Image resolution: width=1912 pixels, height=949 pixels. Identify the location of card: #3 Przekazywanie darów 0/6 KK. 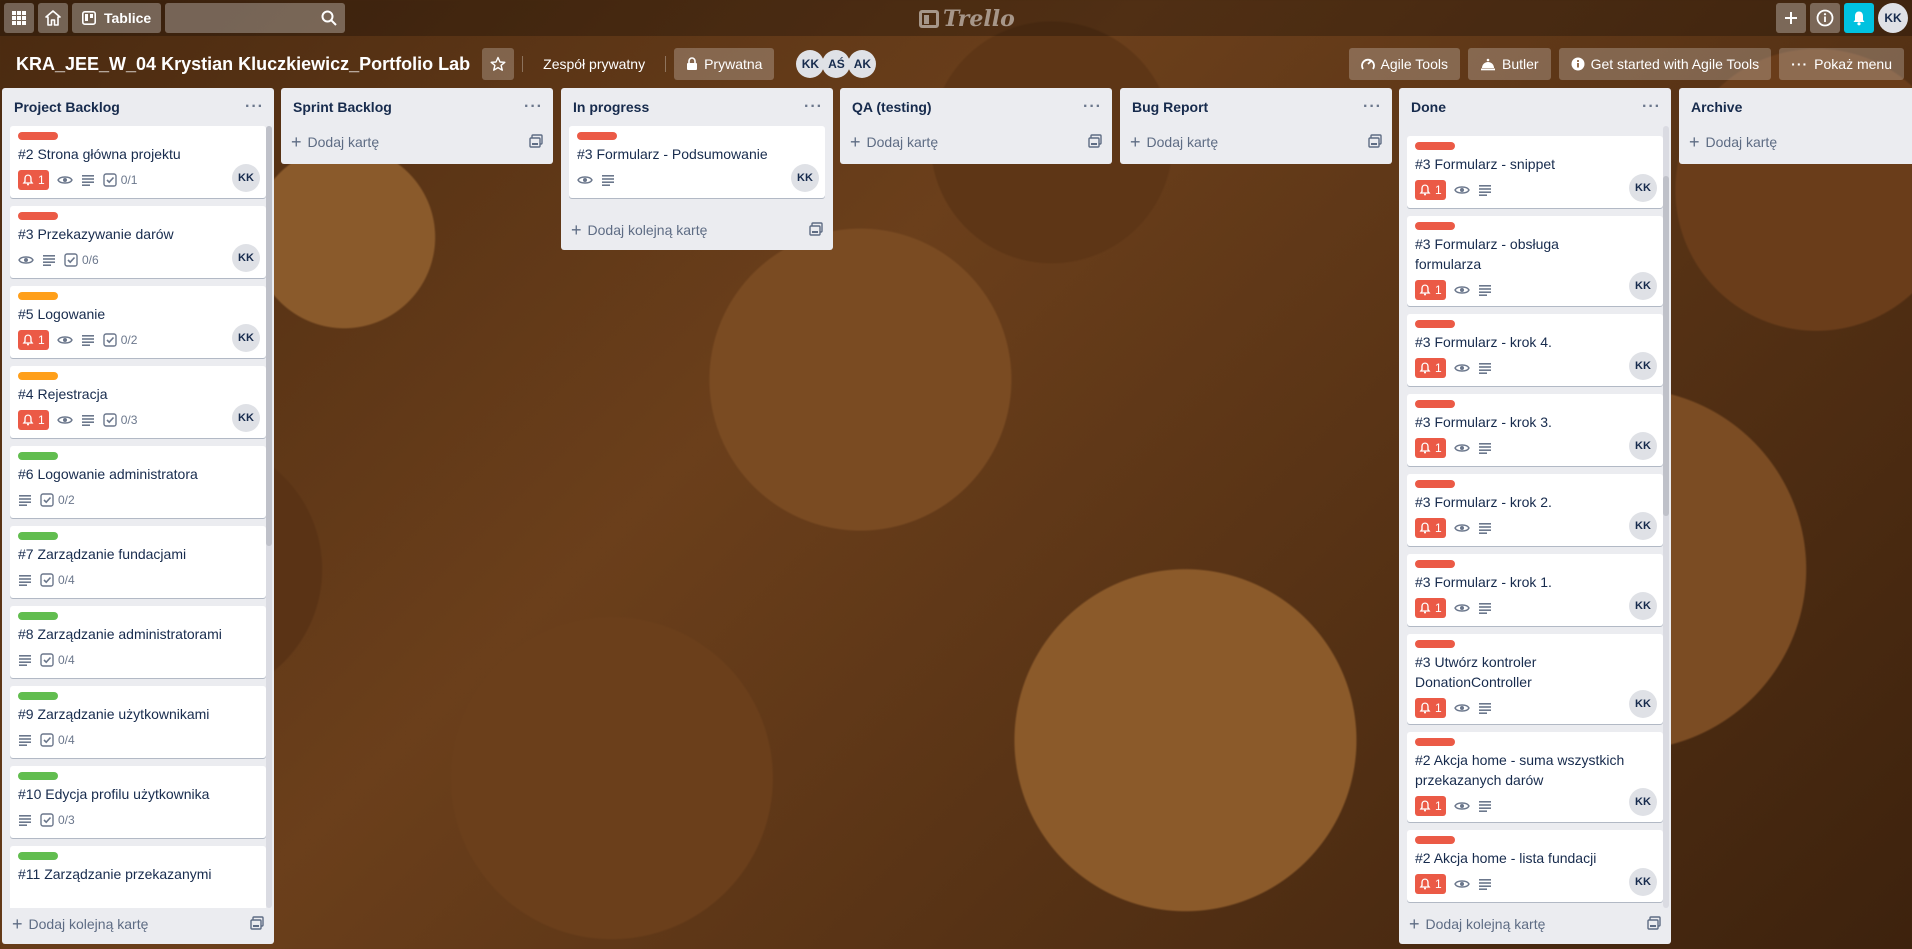
(138, 242).